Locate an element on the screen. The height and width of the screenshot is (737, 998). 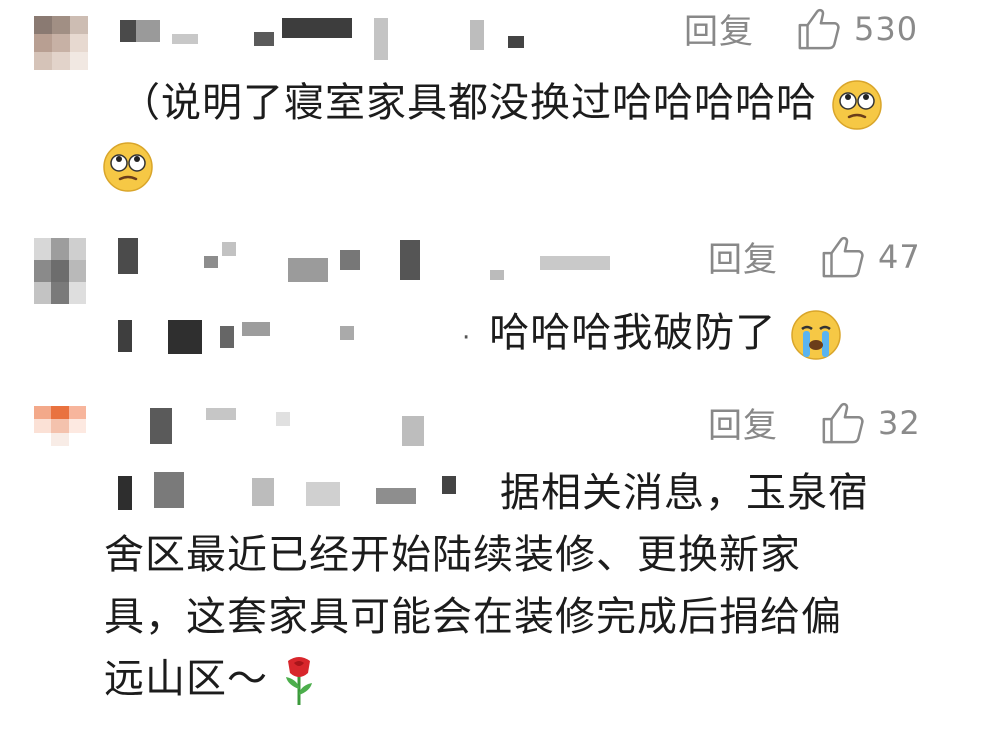
comment-text: · 哈哈哈我破防了 is located at coordinates (652, 335).